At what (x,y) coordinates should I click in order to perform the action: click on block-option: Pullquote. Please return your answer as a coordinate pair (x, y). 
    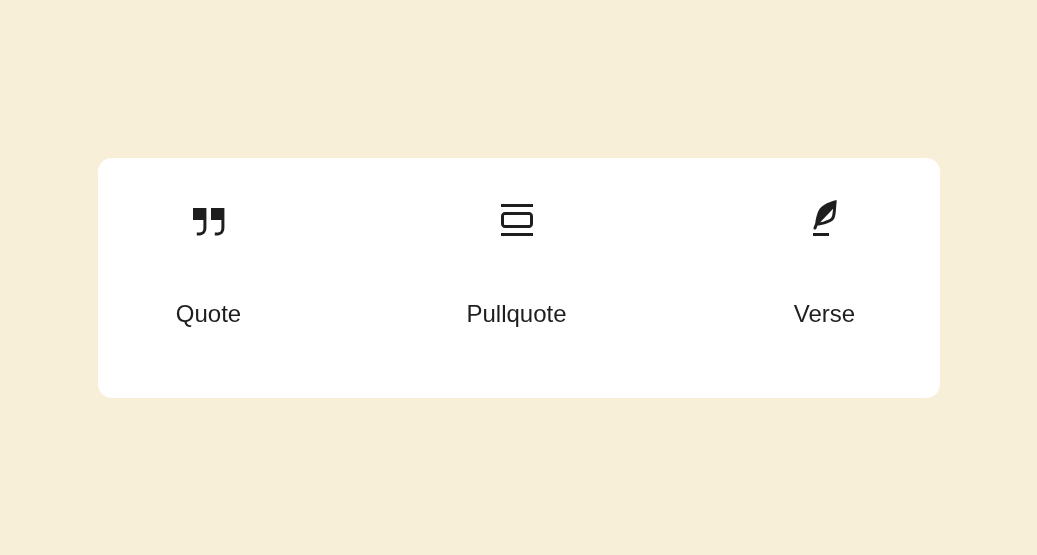
    Looking at the image, I should click on (516, 261).